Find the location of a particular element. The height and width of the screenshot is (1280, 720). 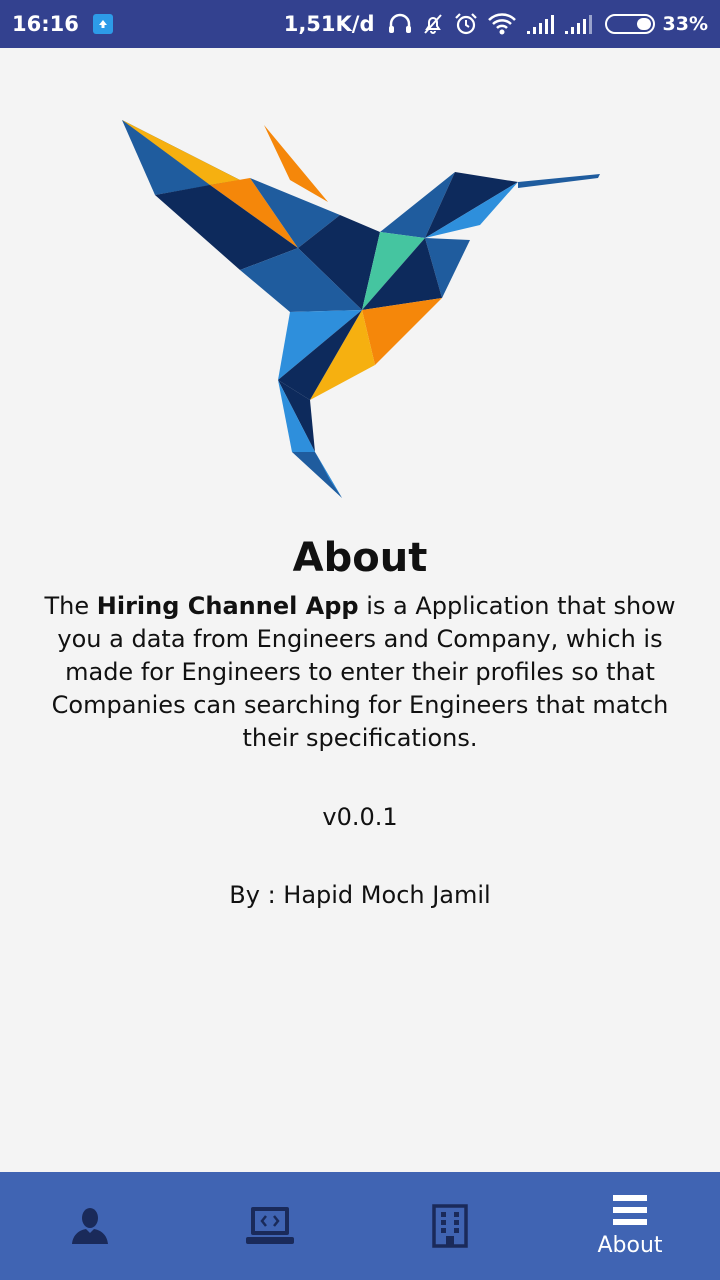

notifications-off-icon is located at coordinates (433, 24).